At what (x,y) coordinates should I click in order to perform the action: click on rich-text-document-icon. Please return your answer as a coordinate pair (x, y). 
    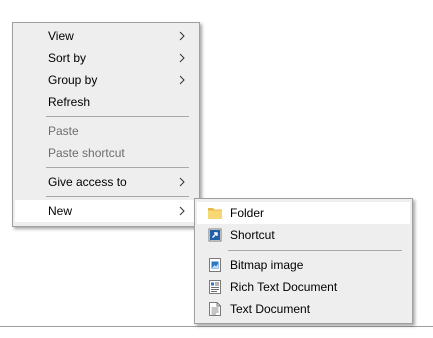
    Looking at the image, I should click on (215, 287).